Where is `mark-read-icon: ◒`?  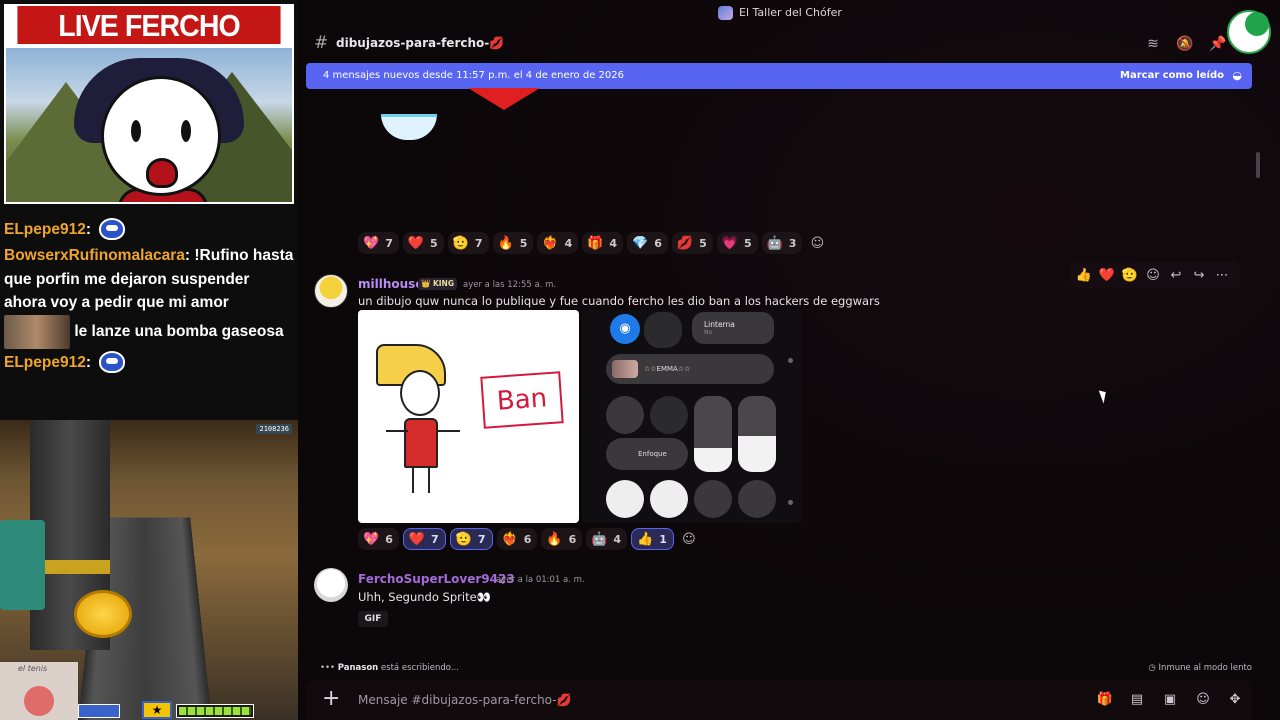
mark-read-icon: ◒ is located at coordinates (1237, 75).